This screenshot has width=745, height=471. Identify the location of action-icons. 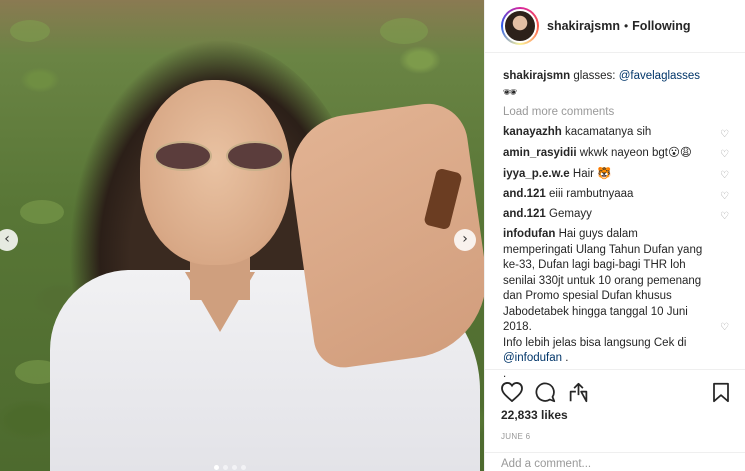
(615, 392).